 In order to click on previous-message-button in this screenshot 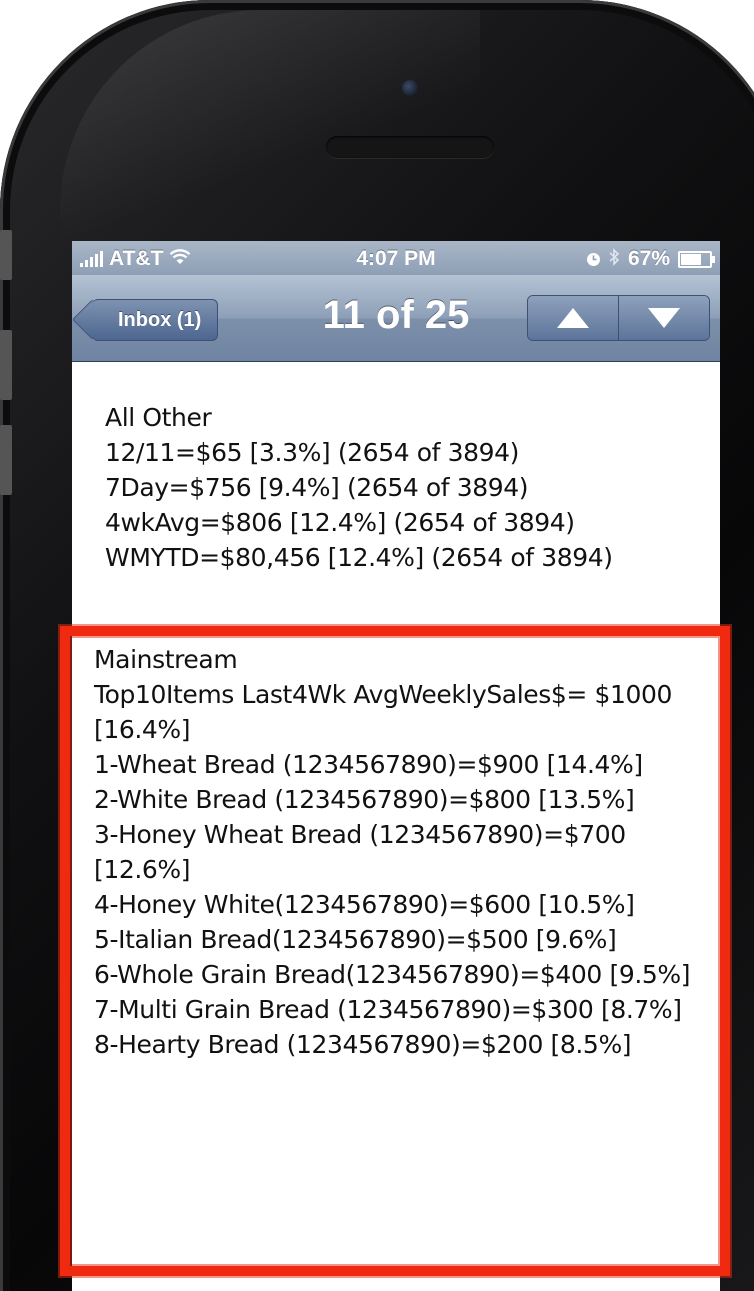, I will do `click(573, 318)`.